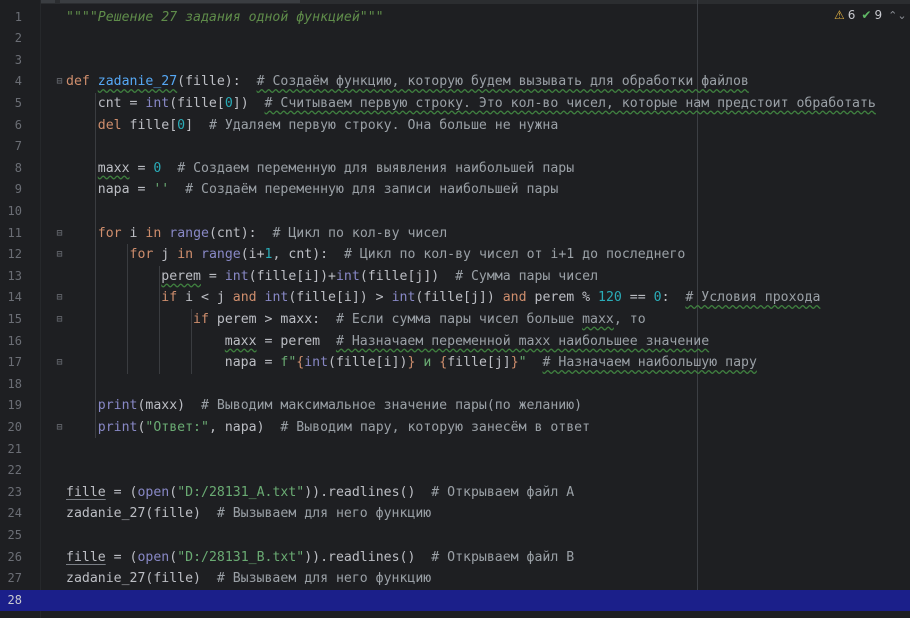 Image resolution: width=910 pixels, height=618 pixels. What do you see at coordinates (228, 103) in the screenshot?
I see `code-token: 0` at bounding box center [228, 103].